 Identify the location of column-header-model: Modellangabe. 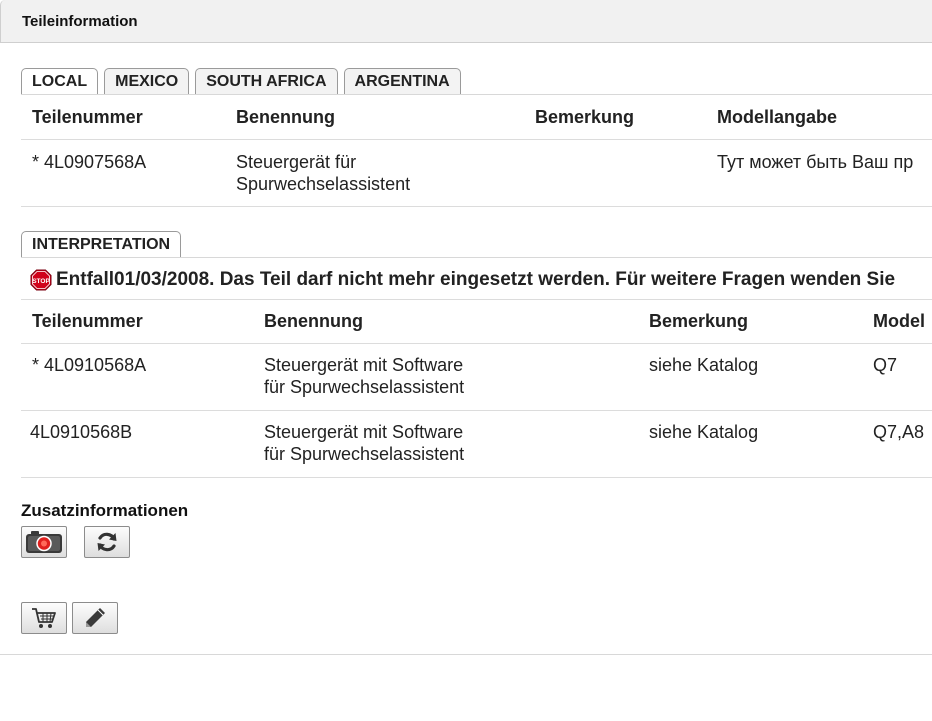
(777, 117).